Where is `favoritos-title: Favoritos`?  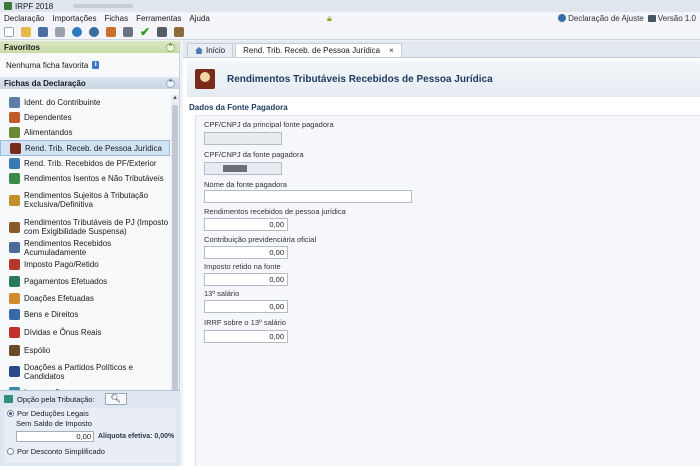
favoritos-title: Favoritos is located at coordinates (22, 47).